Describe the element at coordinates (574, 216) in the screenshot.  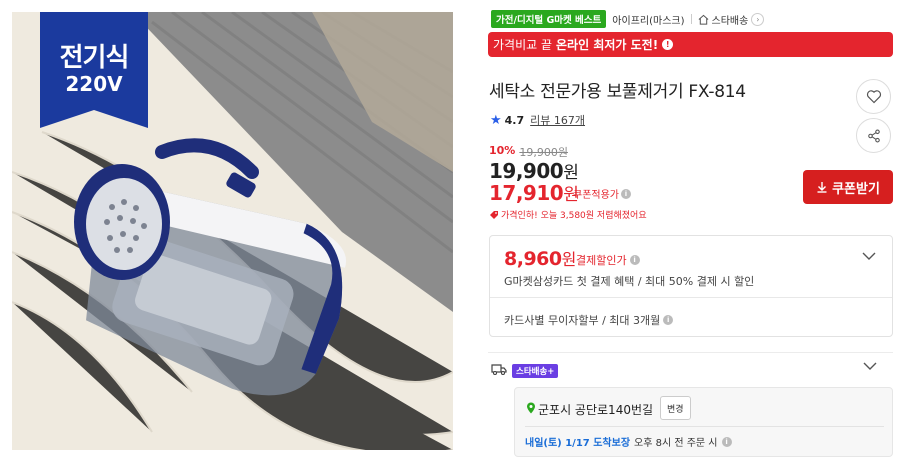
I see `price-drop-text: 가격인하! 오늘 3,580원 저렴해졌어요` at that location.